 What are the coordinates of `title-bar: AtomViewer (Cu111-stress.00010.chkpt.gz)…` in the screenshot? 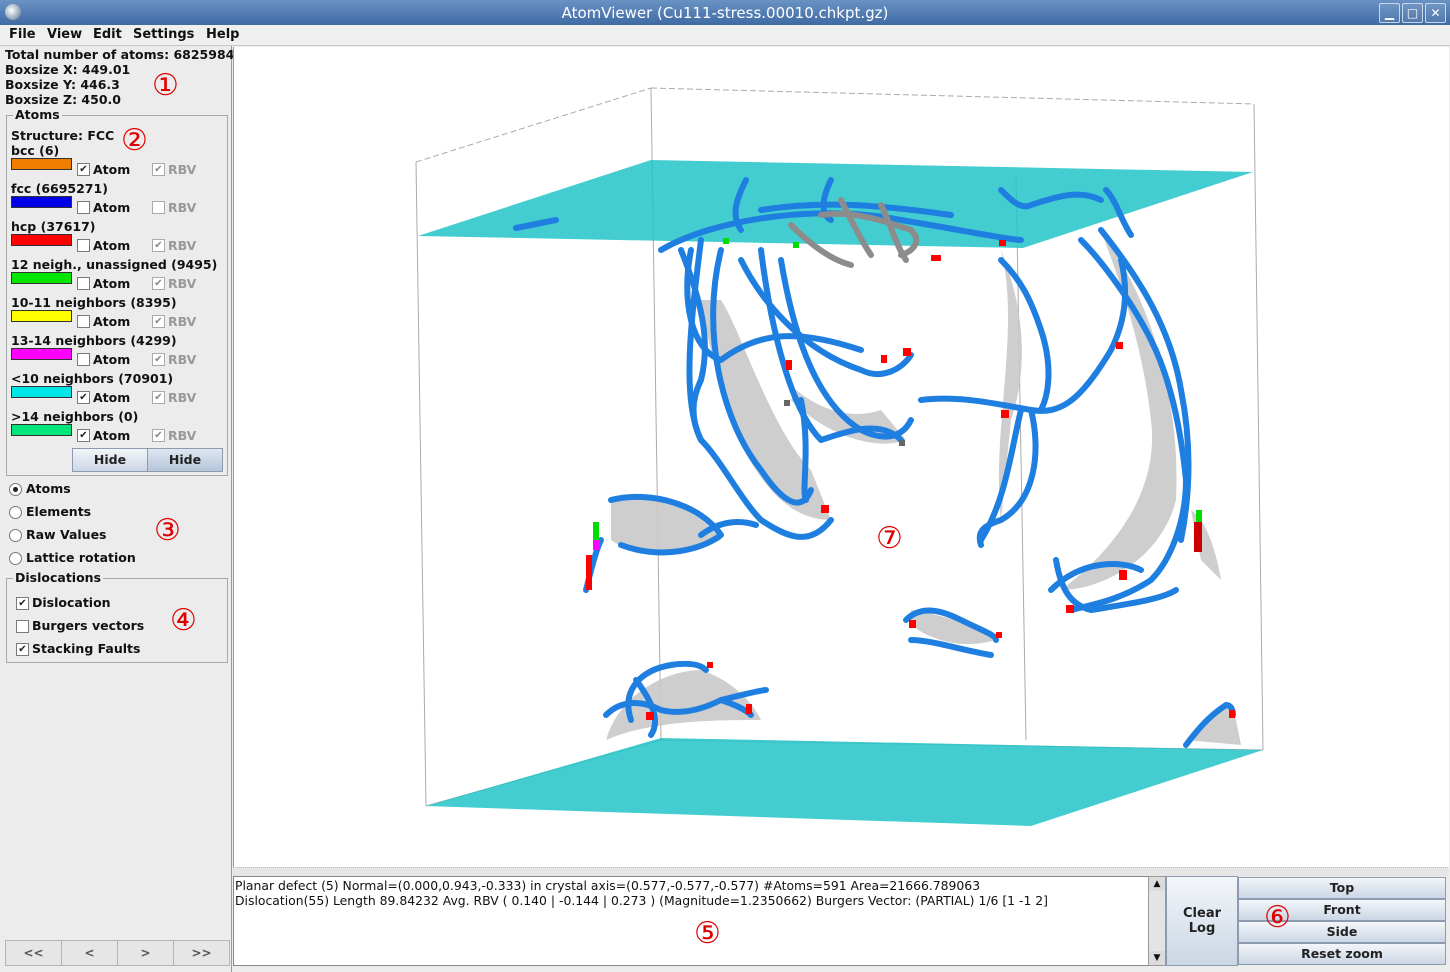 It's located at (725, 12).